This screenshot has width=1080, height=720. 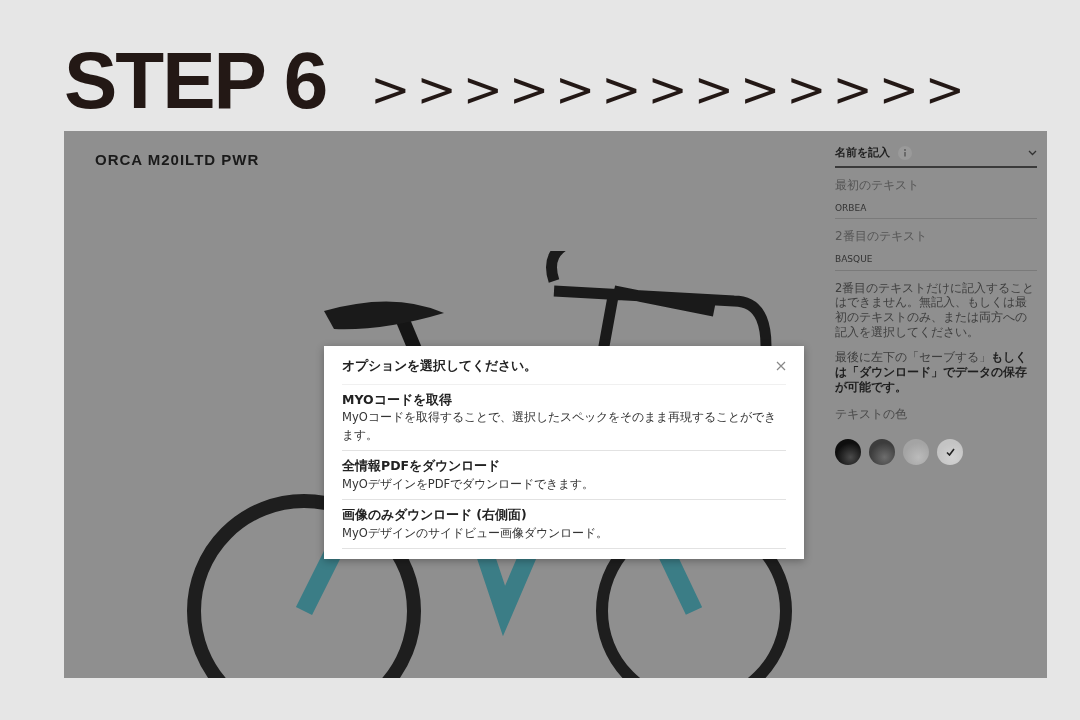 I want to click on text-input: BASQUE, so click(x=936, y=258).